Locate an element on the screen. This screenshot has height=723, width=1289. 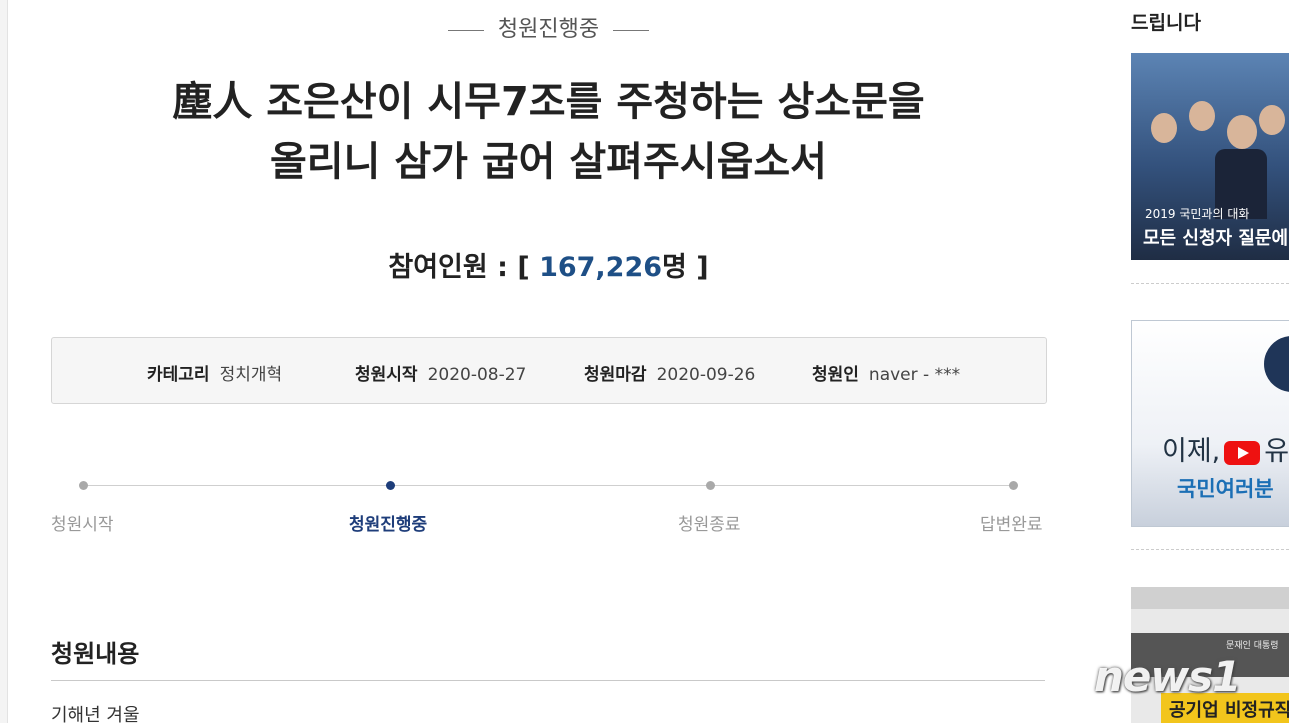
progress-track is located at coordinates (548, 485).